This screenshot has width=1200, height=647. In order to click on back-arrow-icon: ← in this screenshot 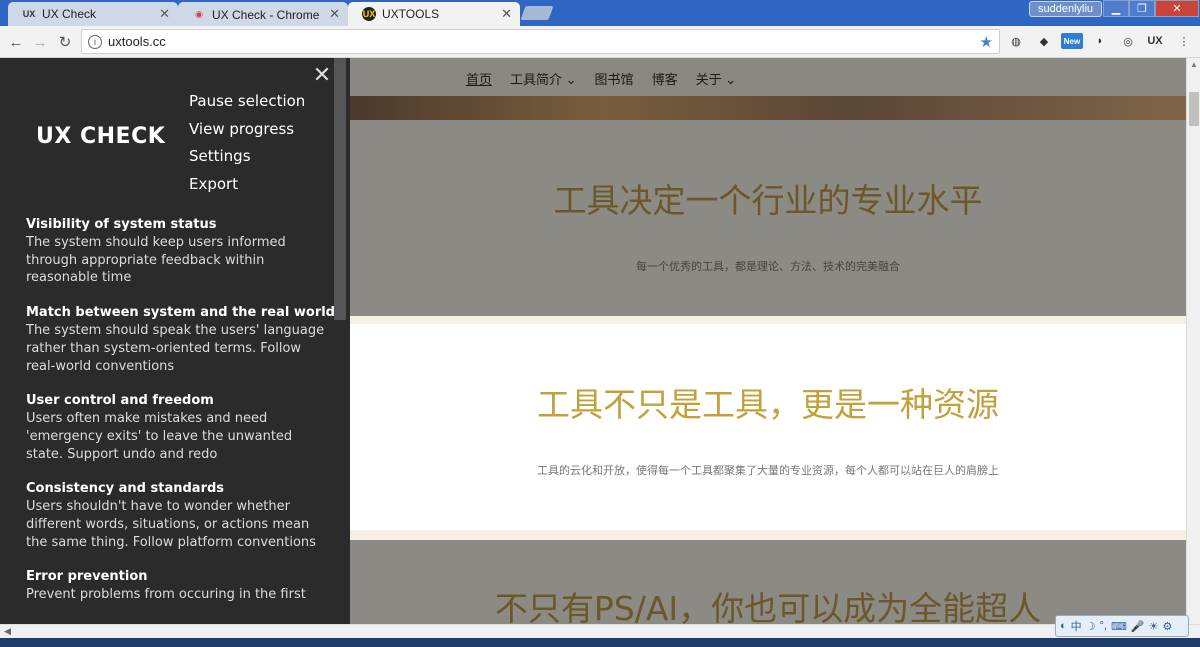, I will do `click(16, 42)`.